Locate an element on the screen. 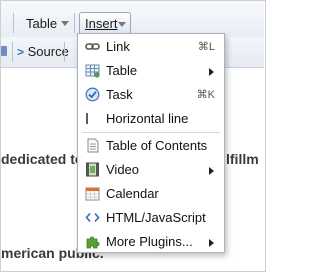 This screenshot has width=320, height=272. menu-item-label: Horizontal line is located at coordinates (147, 118).